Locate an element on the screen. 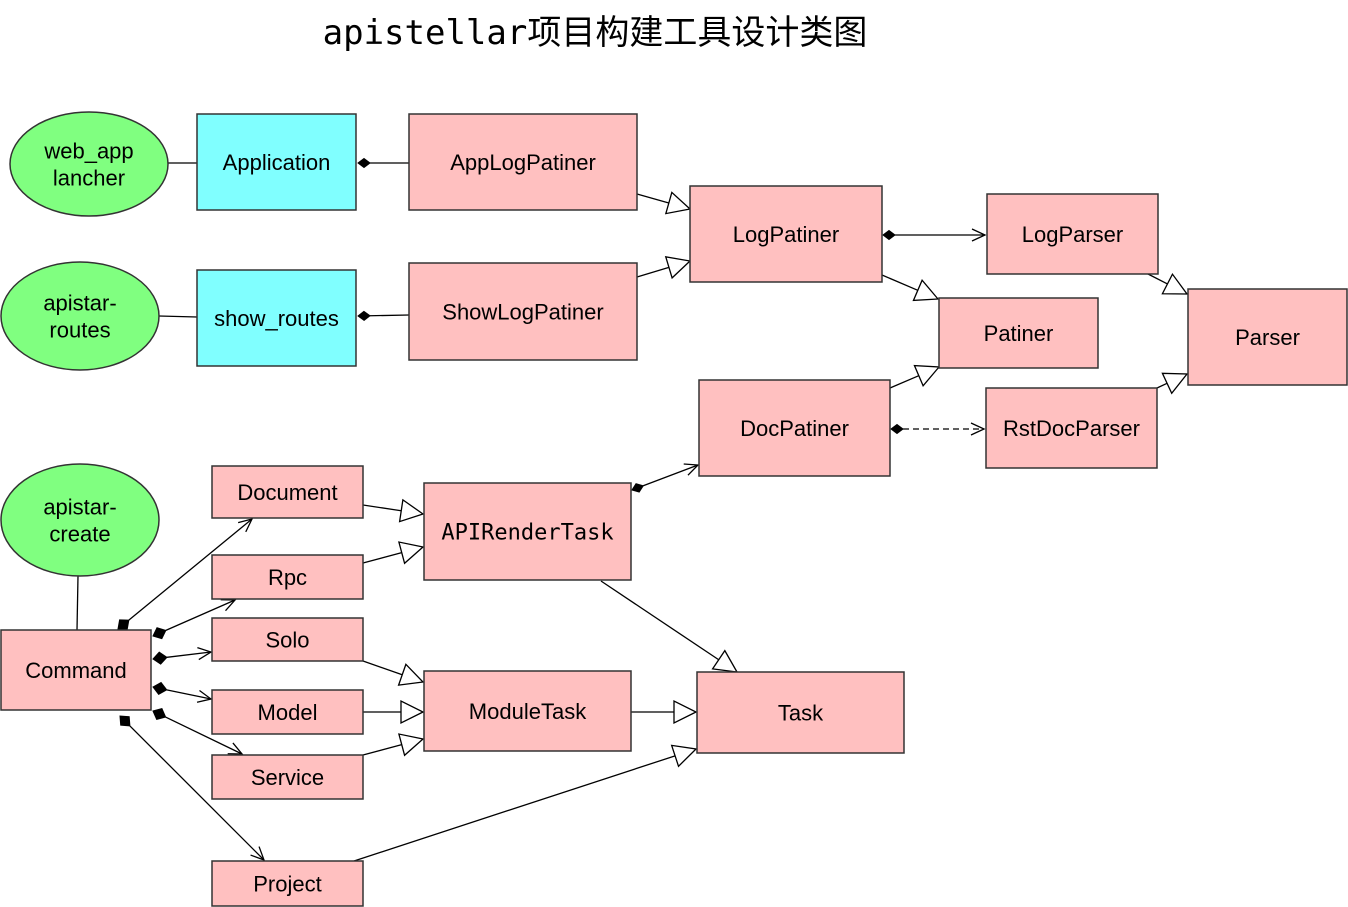 This screenshot has height=907, width=1348. node-application: Application is located at coordinates (276, 162).